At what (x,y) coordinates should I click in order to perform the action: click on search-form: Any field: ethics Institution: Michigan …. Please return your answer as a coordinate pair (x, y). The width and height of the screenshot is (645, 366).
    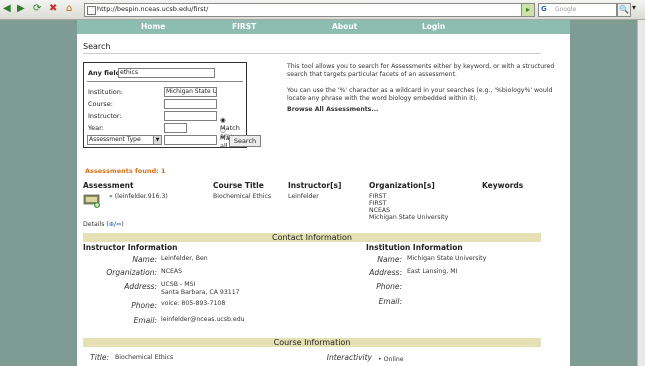
    Looking at the image, I should click on (172, 106).